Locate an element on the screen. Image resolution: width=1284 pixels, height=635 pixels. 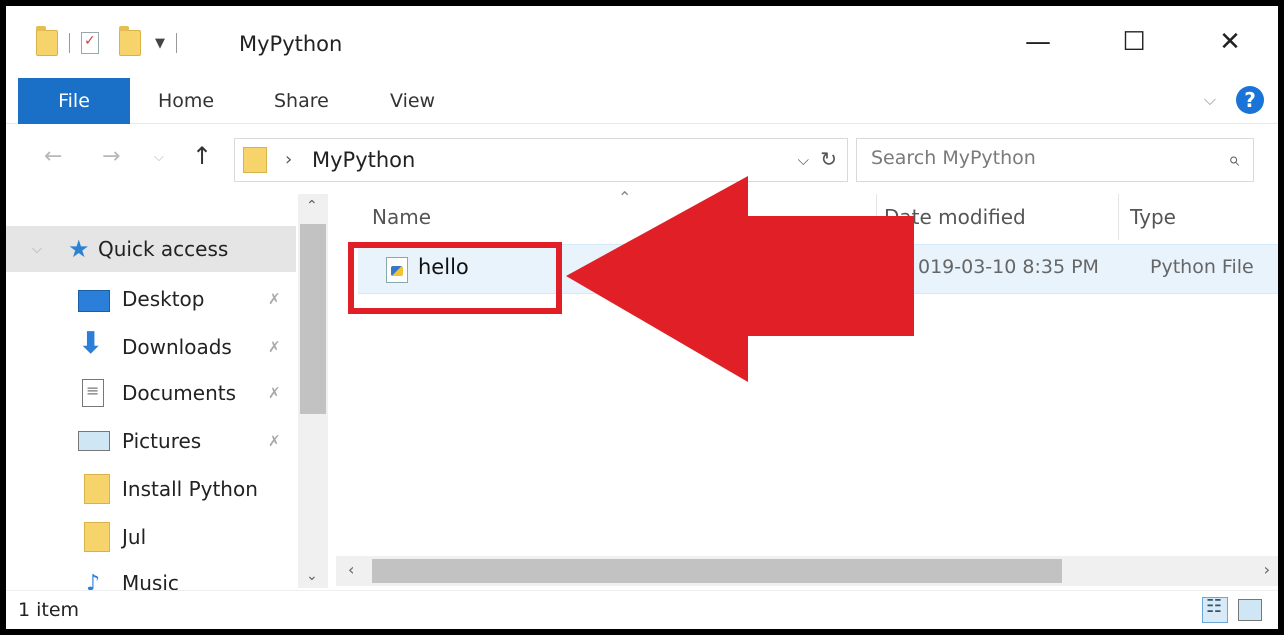
sidebar-item-documents: Documents ✗ is located at coordinates (151, 393).